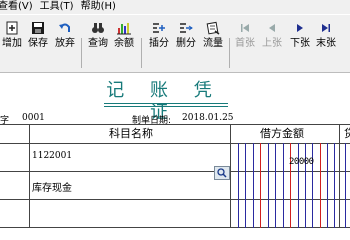 The width and height of the screenshot is (350, 240). I want to click on query-button: 查询, so click(98, 38).